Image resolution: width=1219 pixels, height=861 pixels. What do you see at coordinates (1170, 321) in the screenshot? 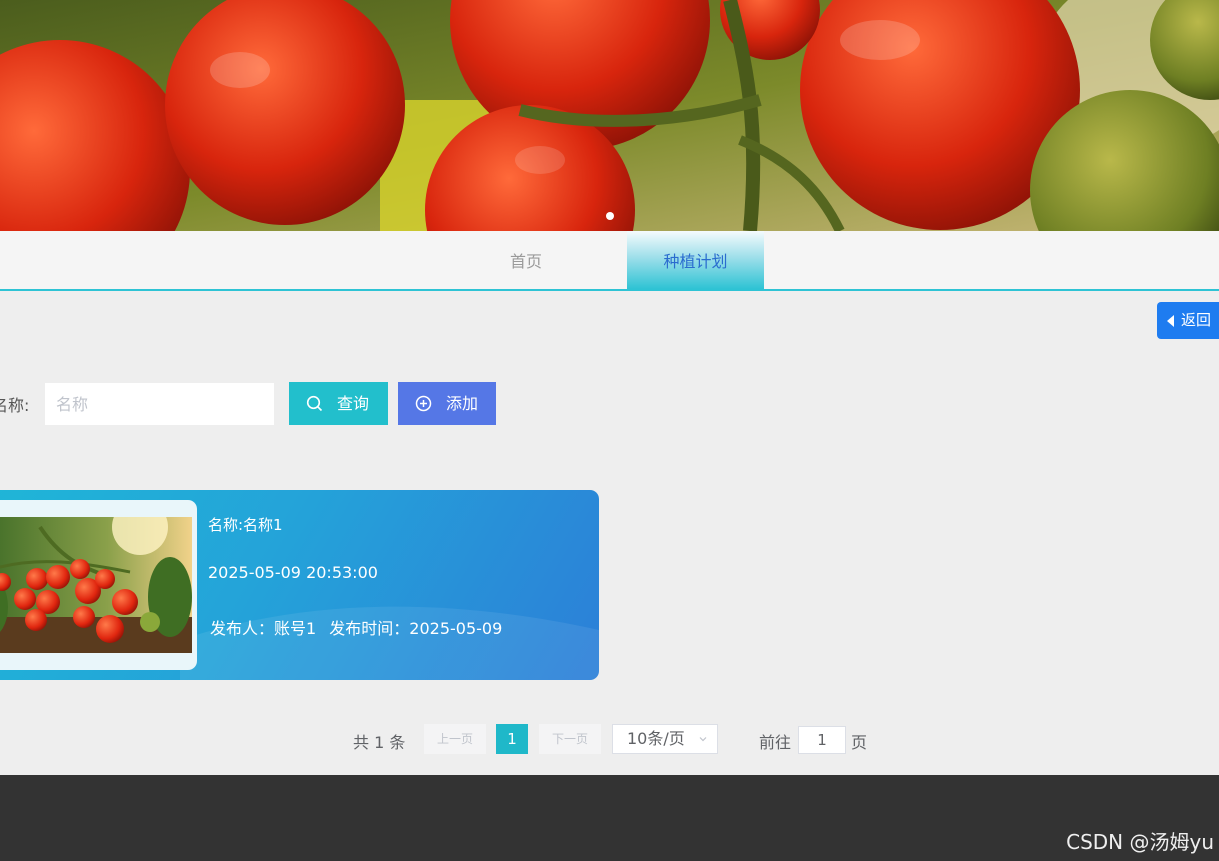
I see `caret-left-icon` at bounding box center [1170, 321].